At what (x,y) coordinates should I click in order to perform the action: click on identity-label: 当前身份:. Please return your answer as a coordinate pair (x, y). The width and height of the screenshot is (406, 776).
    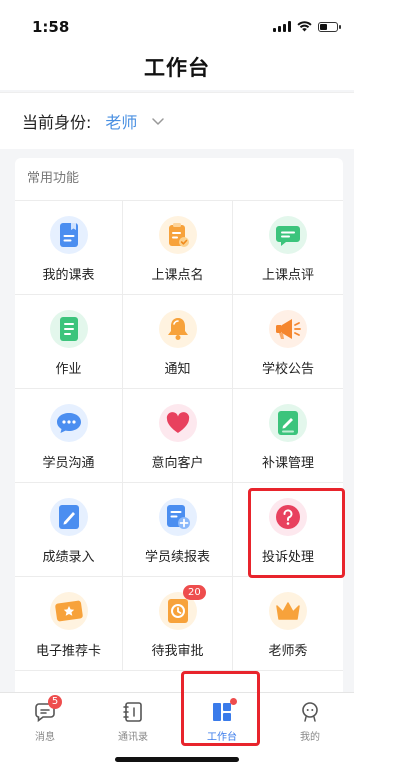
    Looking at the image, I should click on (57, 122).